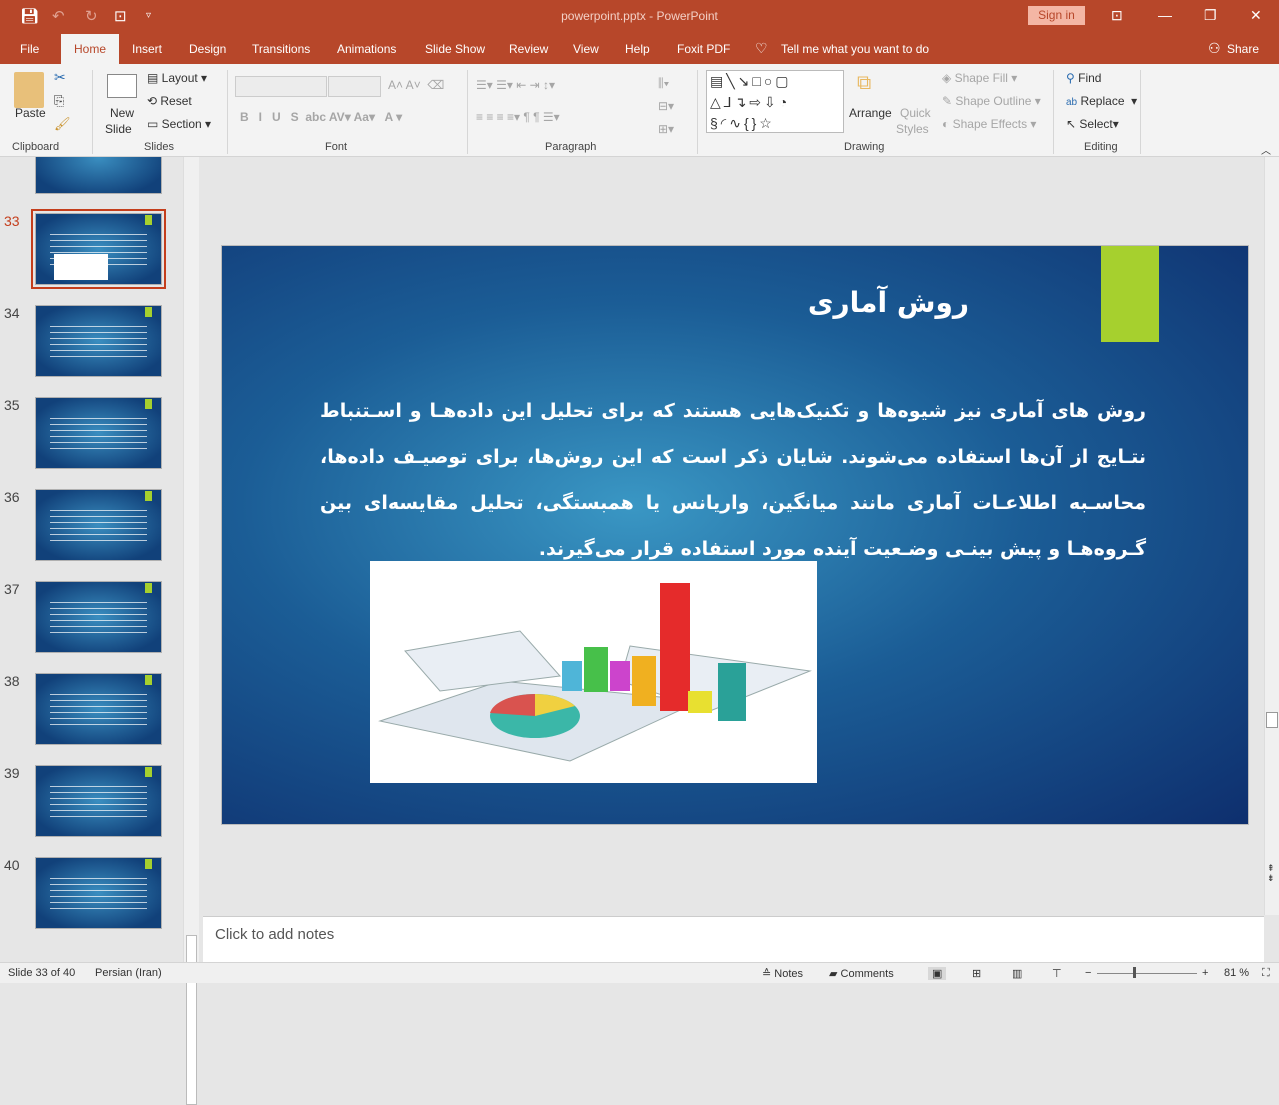 Image resolution: width=1279 pixels, height=1105 pixels. I want to click on shape-outline-button: ✎ Shape Outline ▾, so click(991, 101).